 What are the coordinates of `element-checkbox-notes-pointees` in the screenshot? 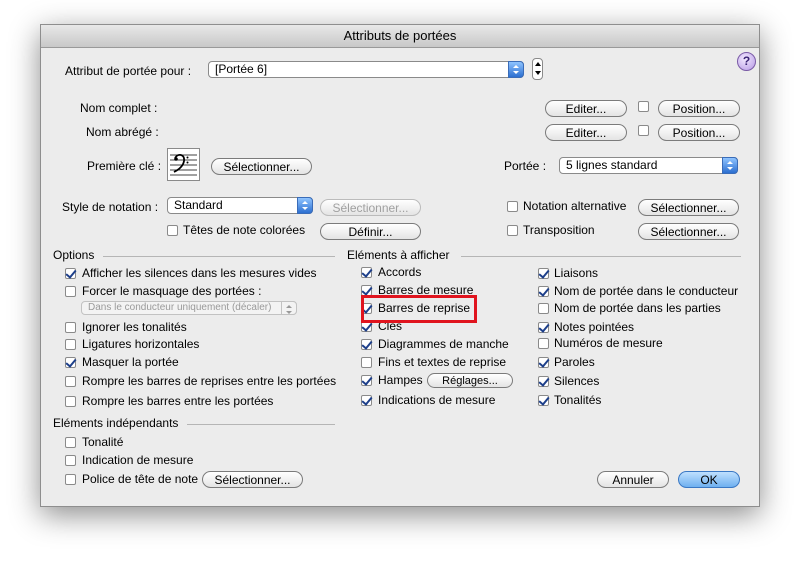 It's located at (543, 327).